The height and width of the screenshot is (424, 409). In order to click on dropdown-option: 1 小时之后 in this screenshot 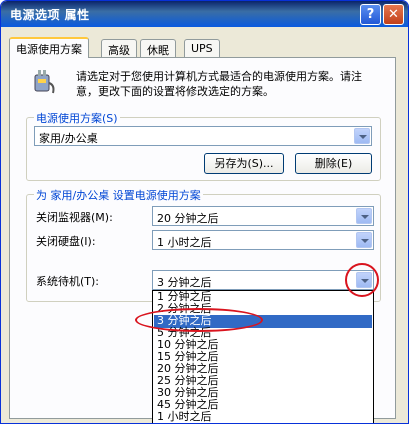, I will do `click(263, 416)`.